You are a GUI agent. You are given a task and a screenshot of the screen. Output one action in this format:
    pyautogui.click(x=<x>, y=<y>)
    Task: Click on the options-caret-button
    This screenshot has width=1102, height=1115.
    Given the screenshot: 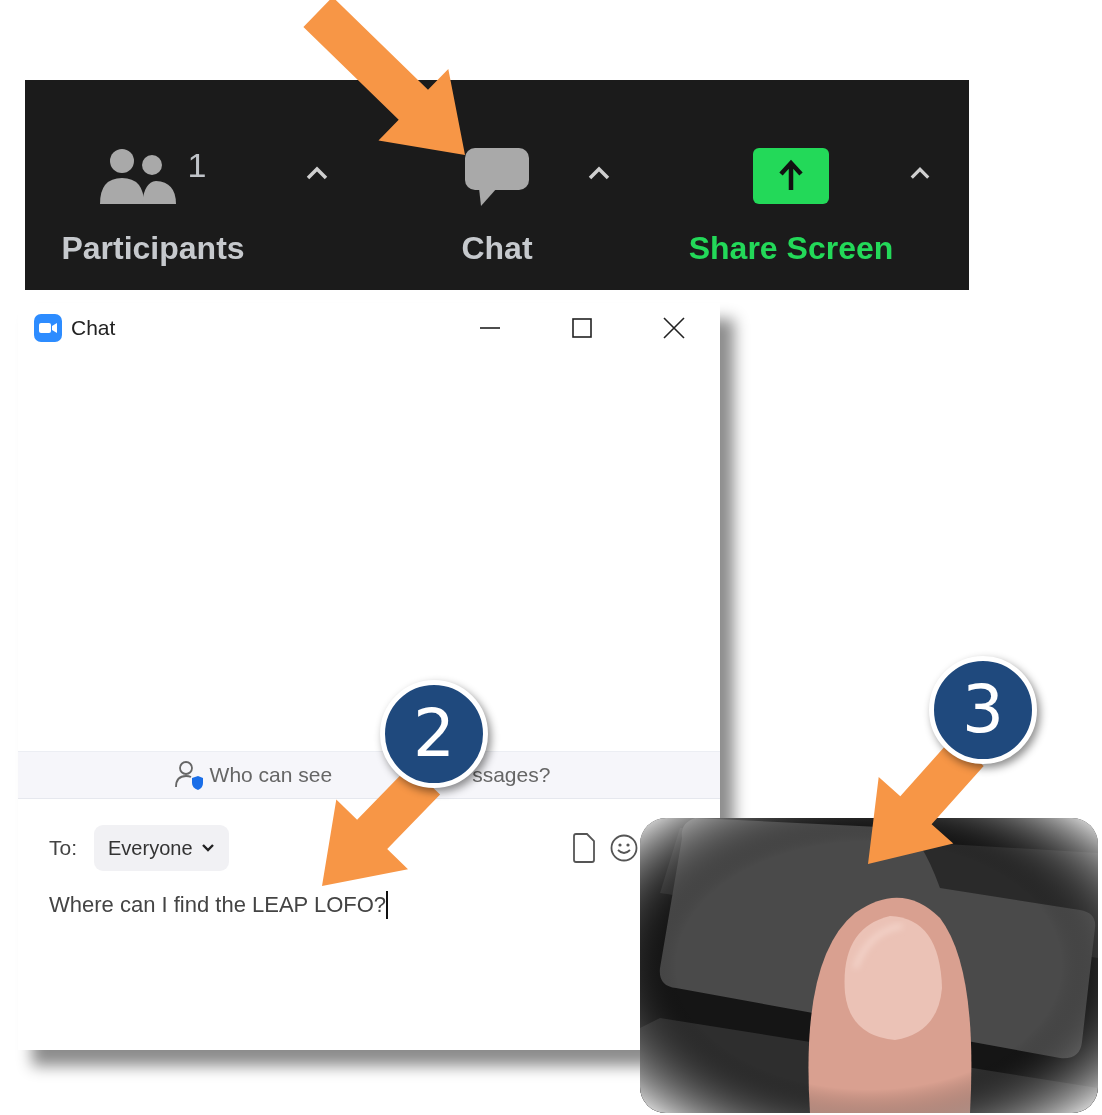 What is the action you would take?
    pyautogui.click(x=920, y=173)
    